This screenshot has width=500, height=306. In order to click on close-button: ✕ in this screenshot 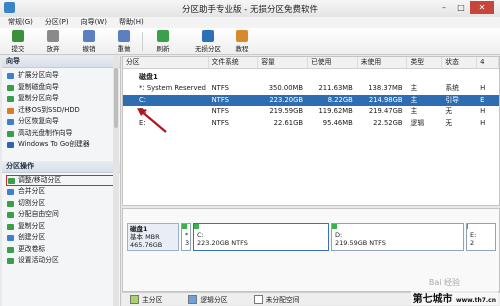, I will do `click(482, 7)`.